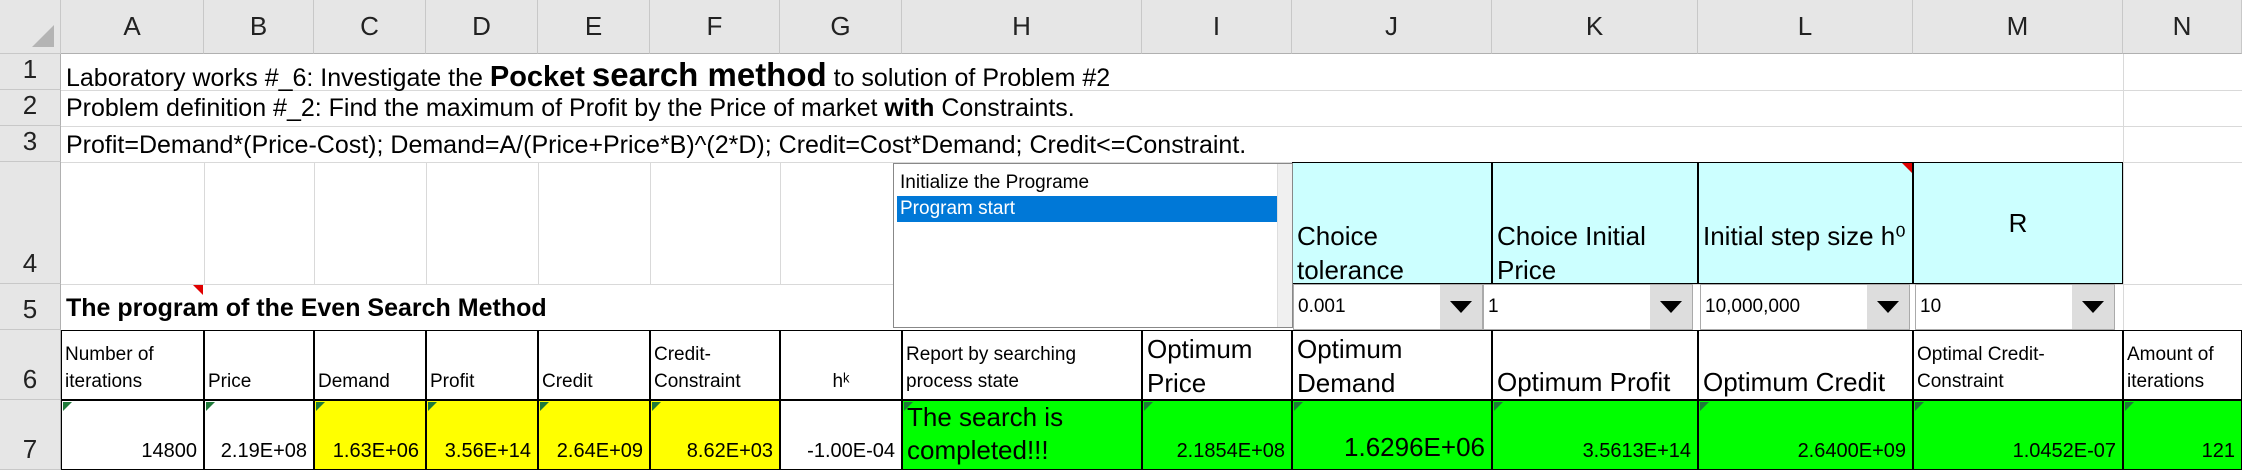  I want to click on r-dropdown: 10, so click(2015, 307).